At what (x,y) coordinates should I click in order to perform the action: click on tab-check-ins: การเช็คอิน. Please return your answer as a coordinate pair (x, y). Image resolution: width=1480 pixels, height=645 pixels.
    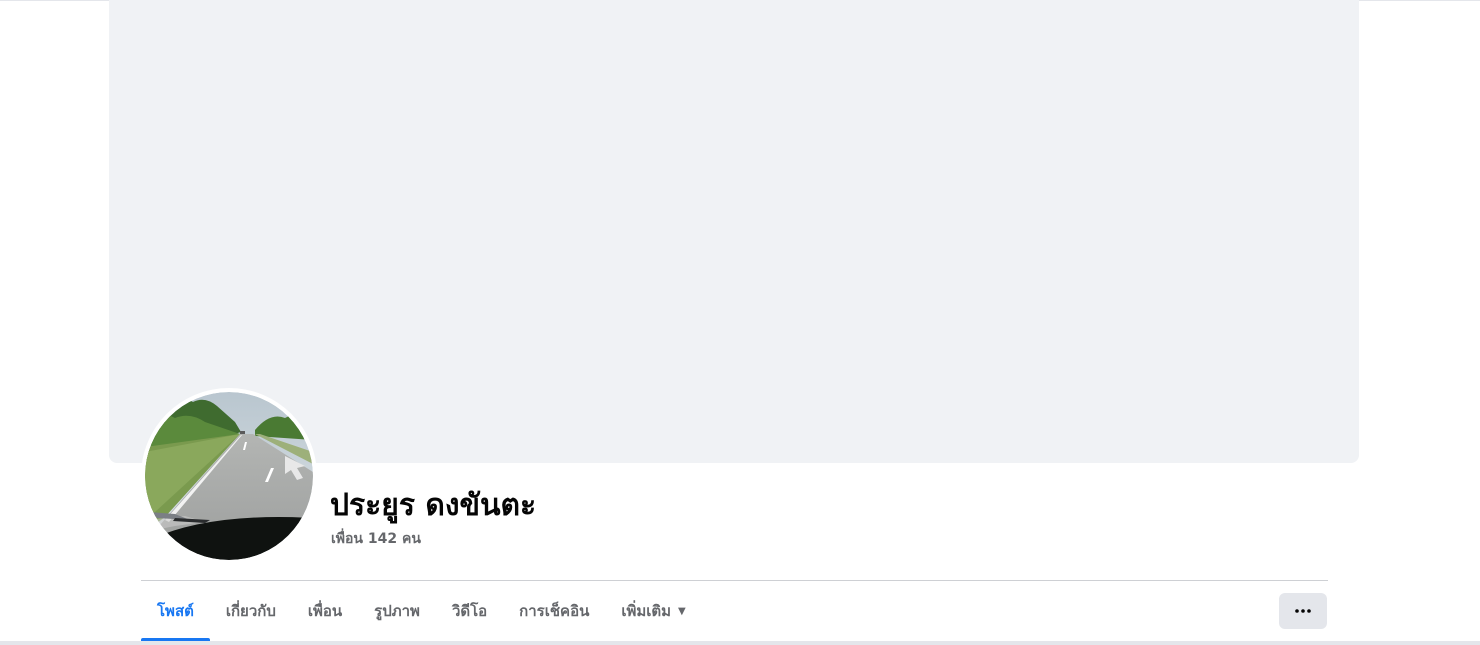
    Looking at the image, I should click on (554, 611).